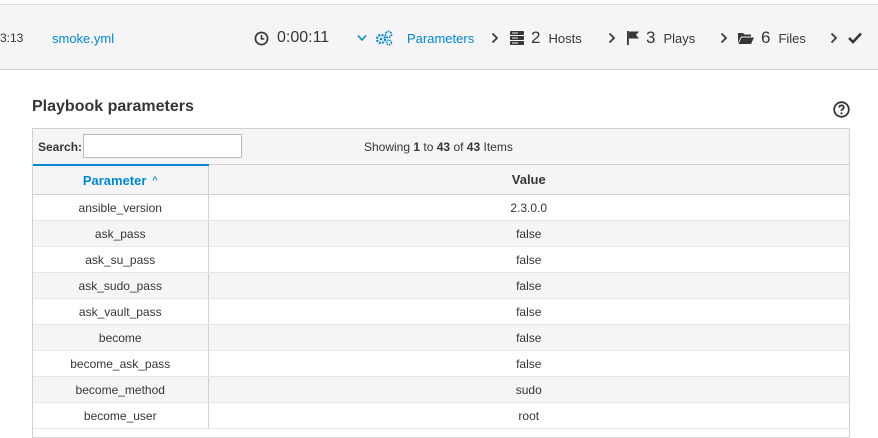  What do you see at coordinates (120, 363) in the screenshot?
I see `parameter-cell: become_ask_pass` at bounding box center [120, 363].